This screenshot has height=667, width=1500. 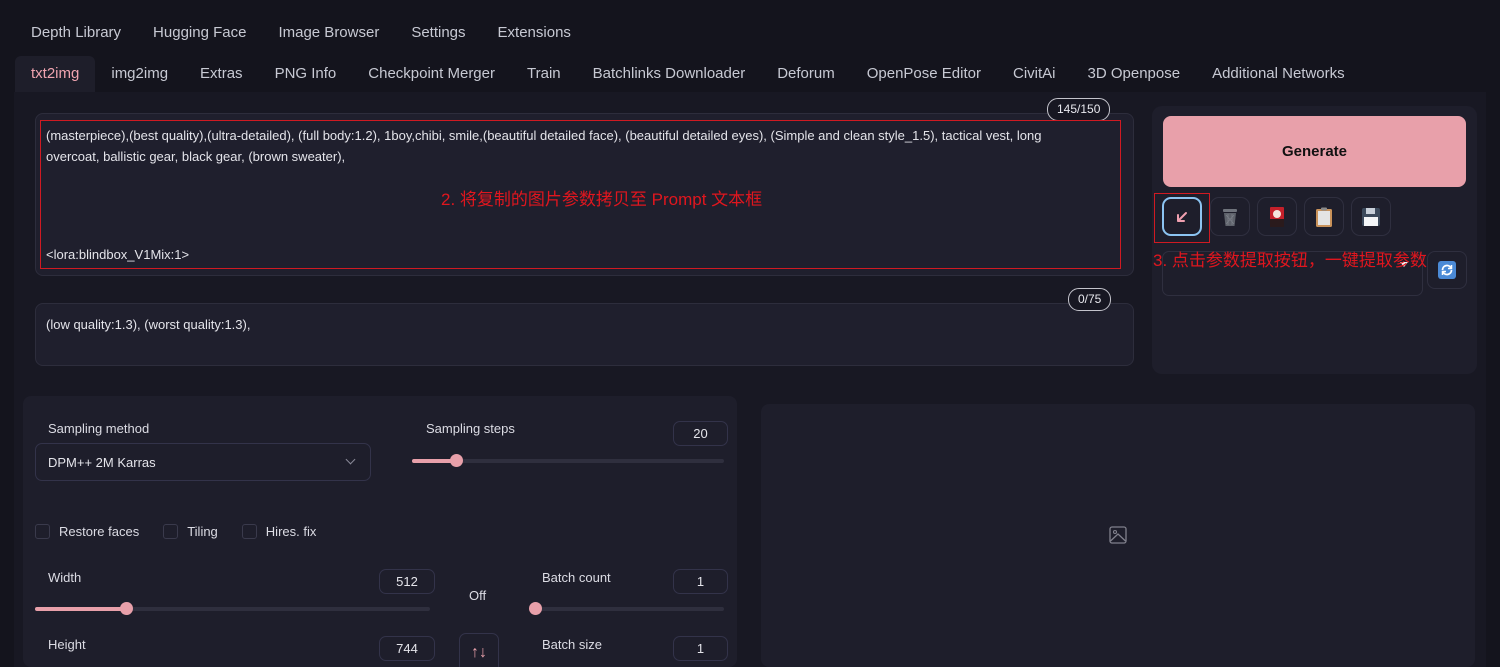 I want to click on batch-count-input: 1, so click(x=700, y=581).